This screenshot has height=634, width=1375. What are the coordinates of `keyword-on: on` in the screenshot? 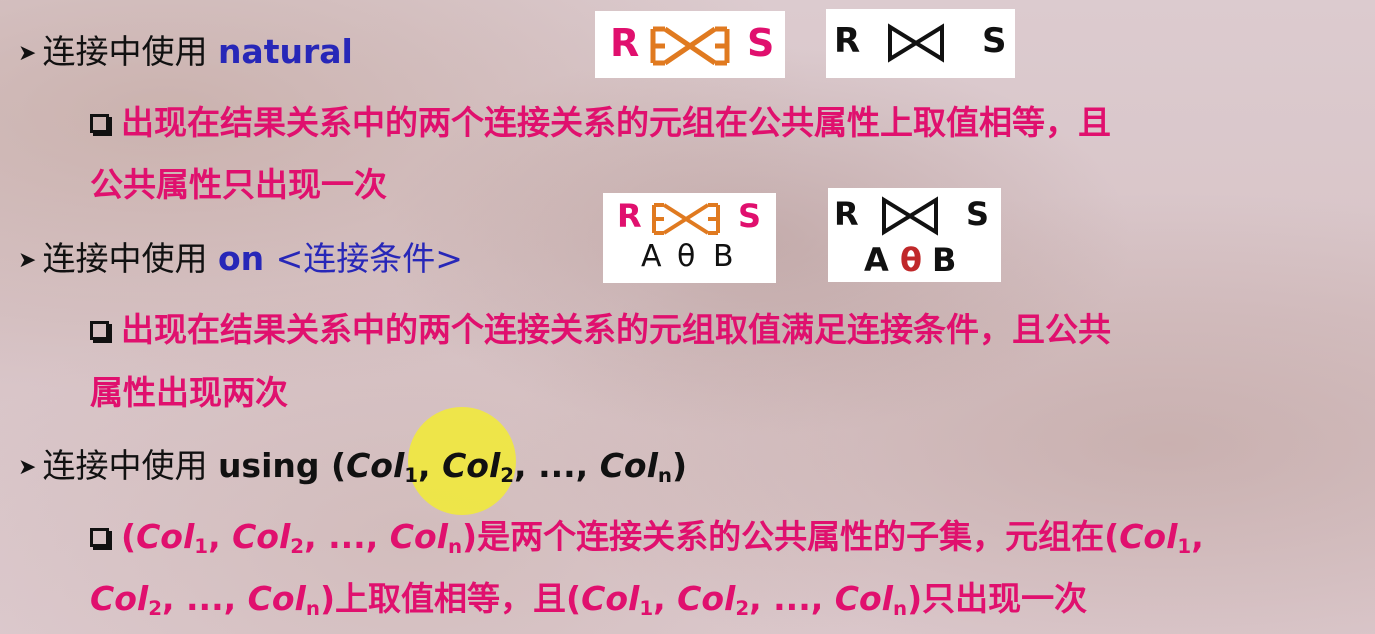 It's located at (246, 258).